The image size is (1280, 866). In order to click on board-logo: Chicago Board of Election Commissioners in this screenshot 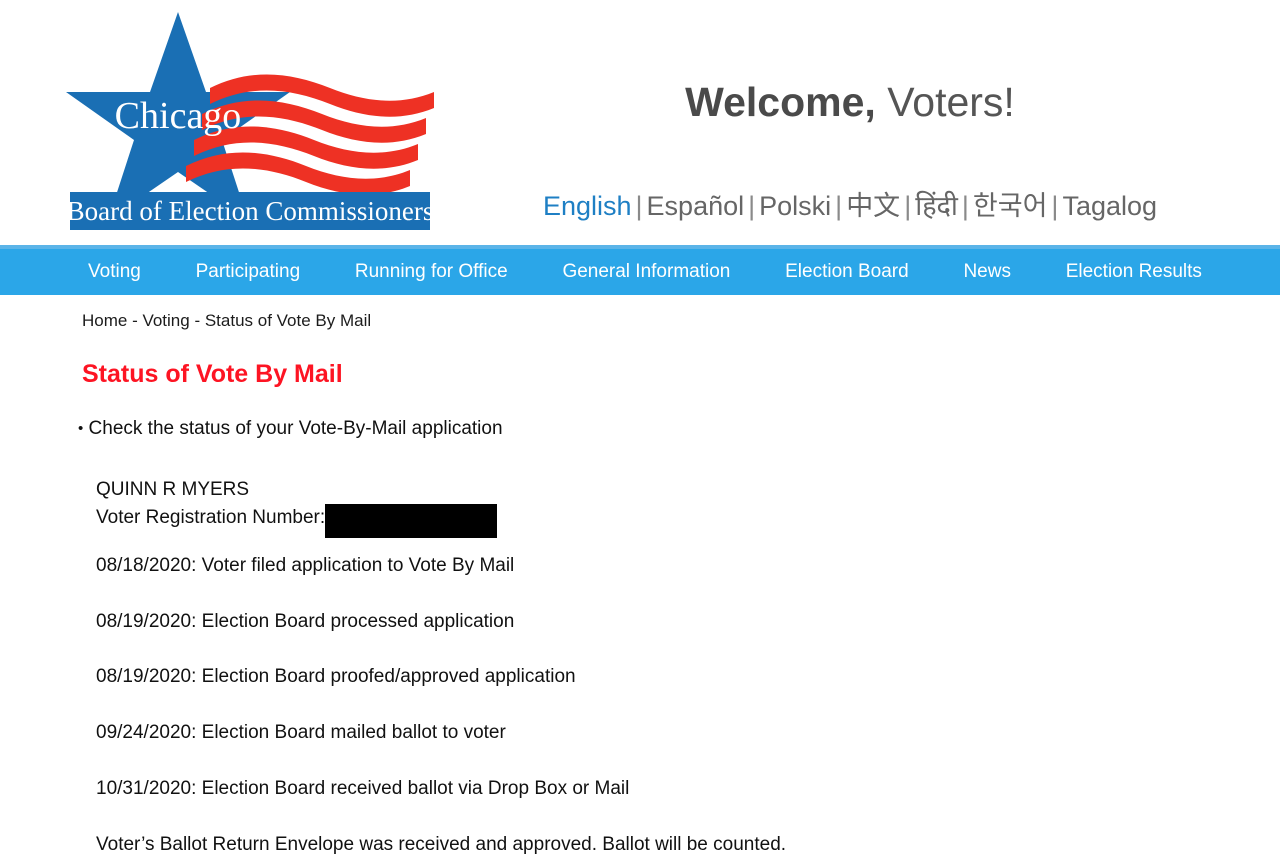, I will do `click(250, 122)`.